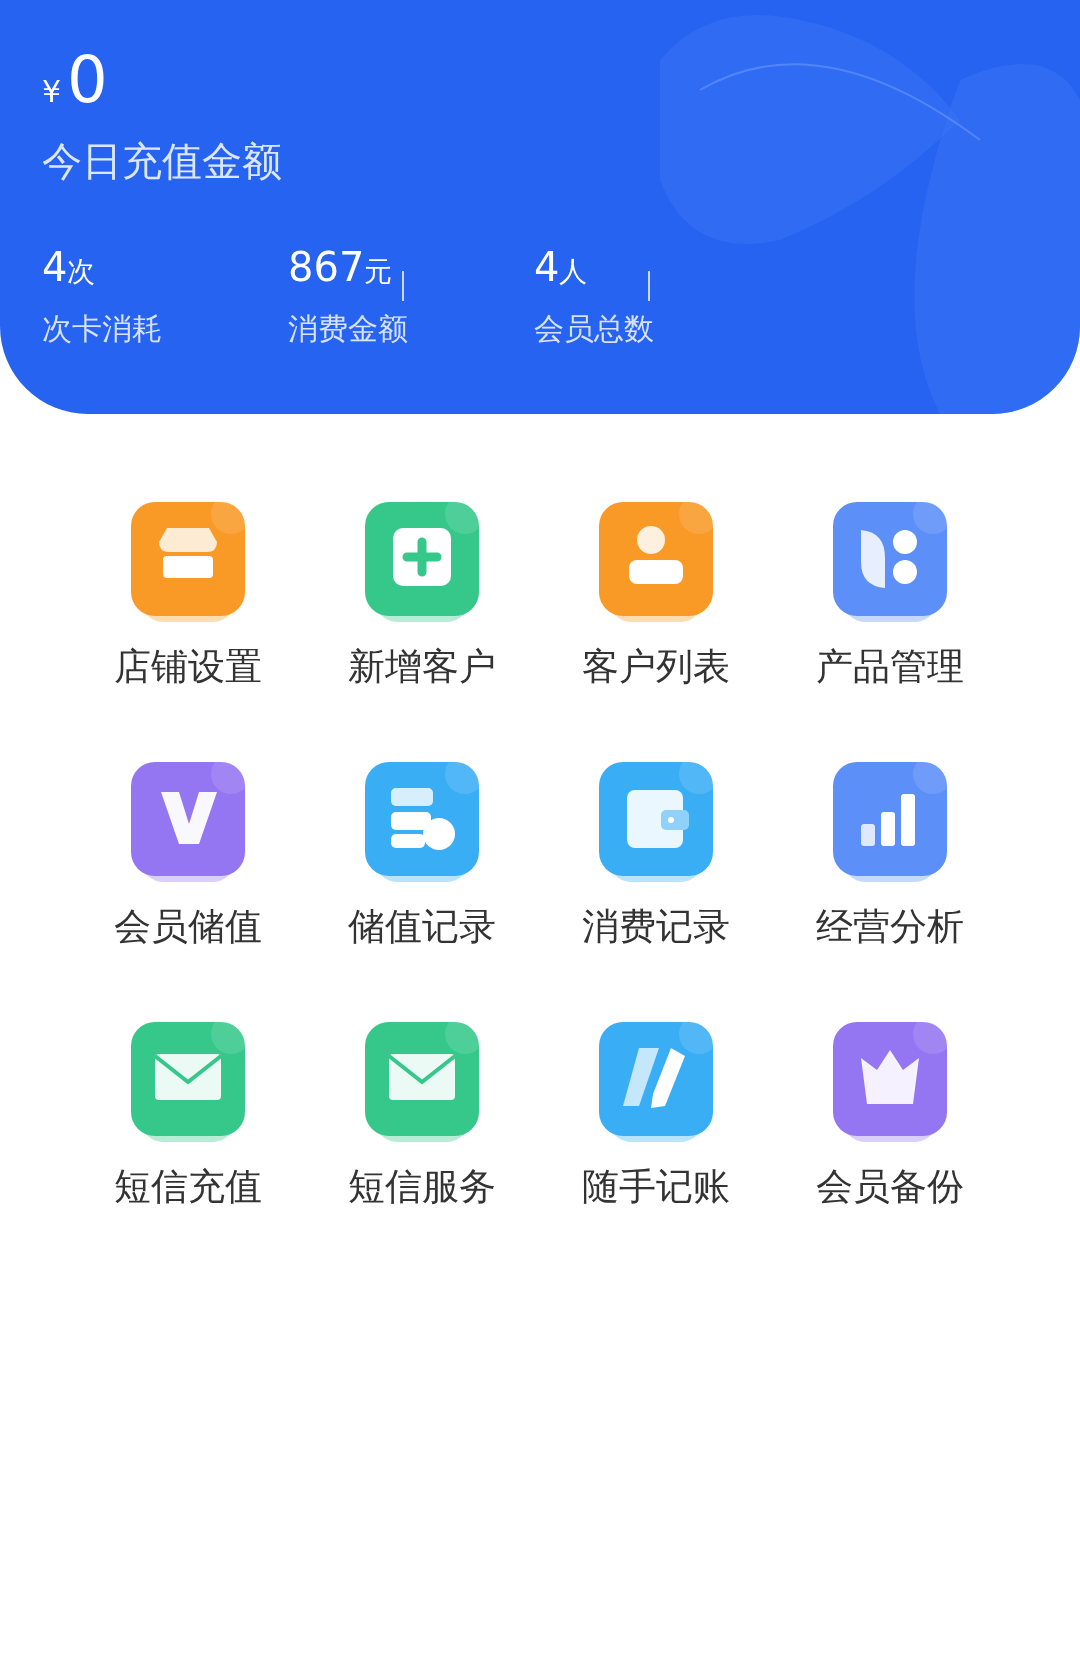 The height and width of the screenshot is (1670, 1080). I want to click on stat-label: 消费金额, so click(348, 329).